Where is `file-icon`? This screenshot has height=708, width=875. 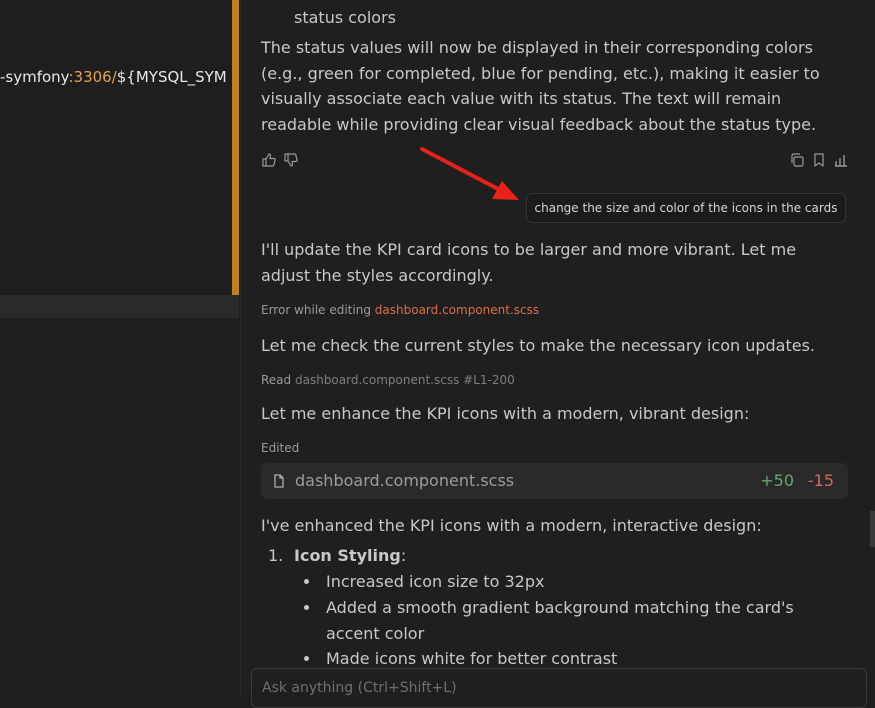
file-icon is located at coordinates (279, 481).